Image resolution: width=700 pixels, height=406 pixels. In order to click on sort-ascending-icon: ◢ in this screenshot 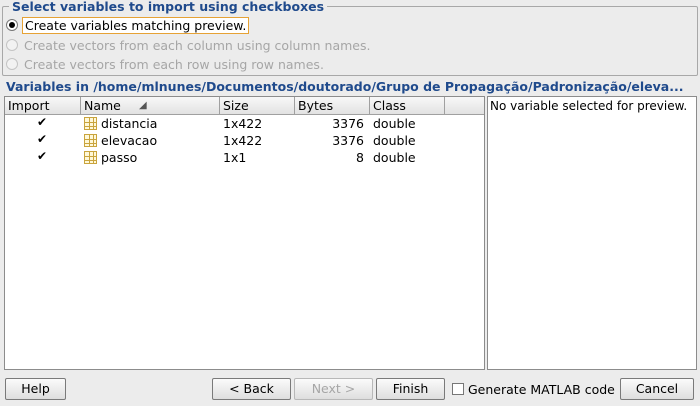, I will do `click(143, 105)`.